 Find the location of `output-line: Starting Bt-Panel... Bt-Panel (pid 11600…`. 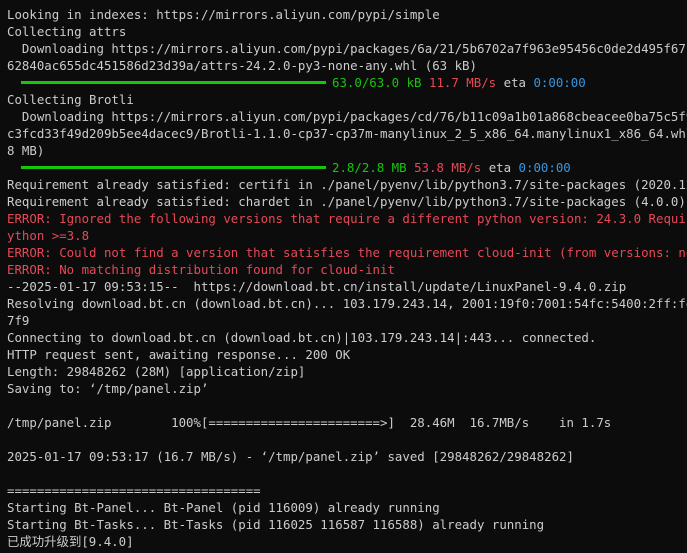

output-line: Starting Bt-Panel... Bt-Panel (pid 11600… is located at coordinates (223, 507).